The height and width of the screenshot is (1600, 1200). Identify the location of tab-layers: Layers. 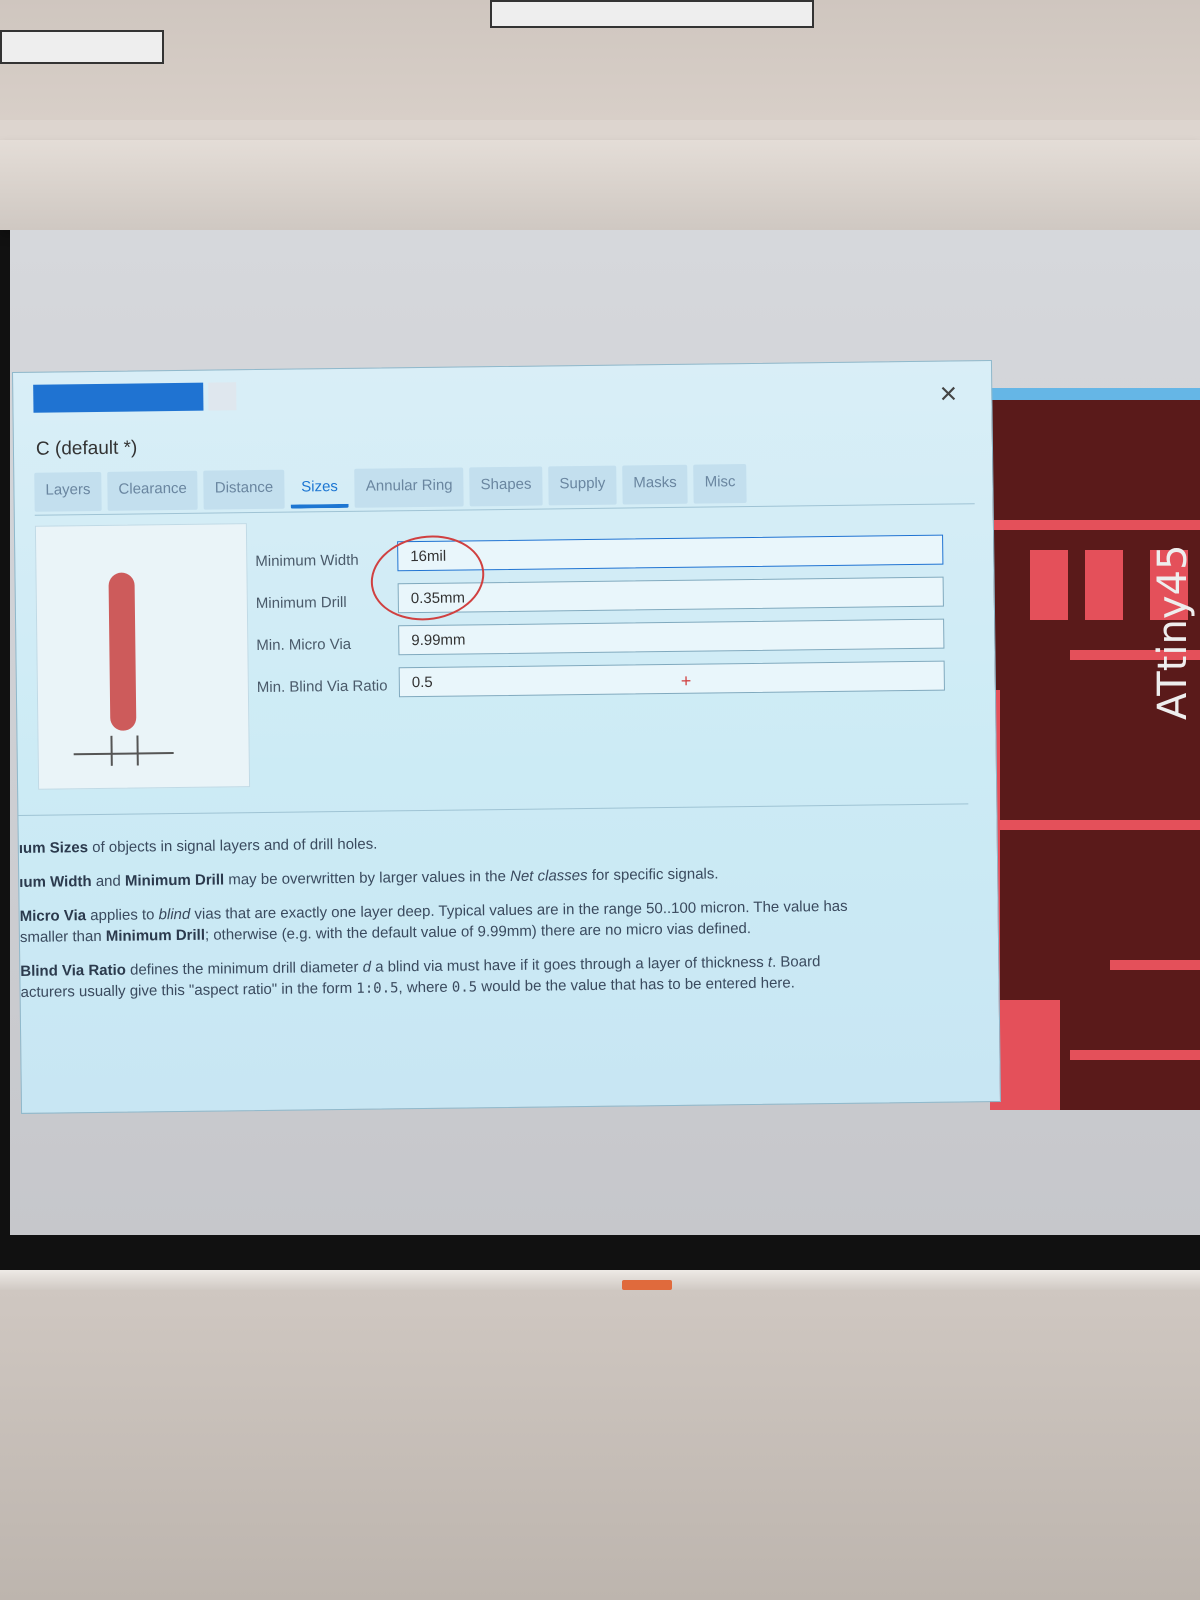
(68, 491).